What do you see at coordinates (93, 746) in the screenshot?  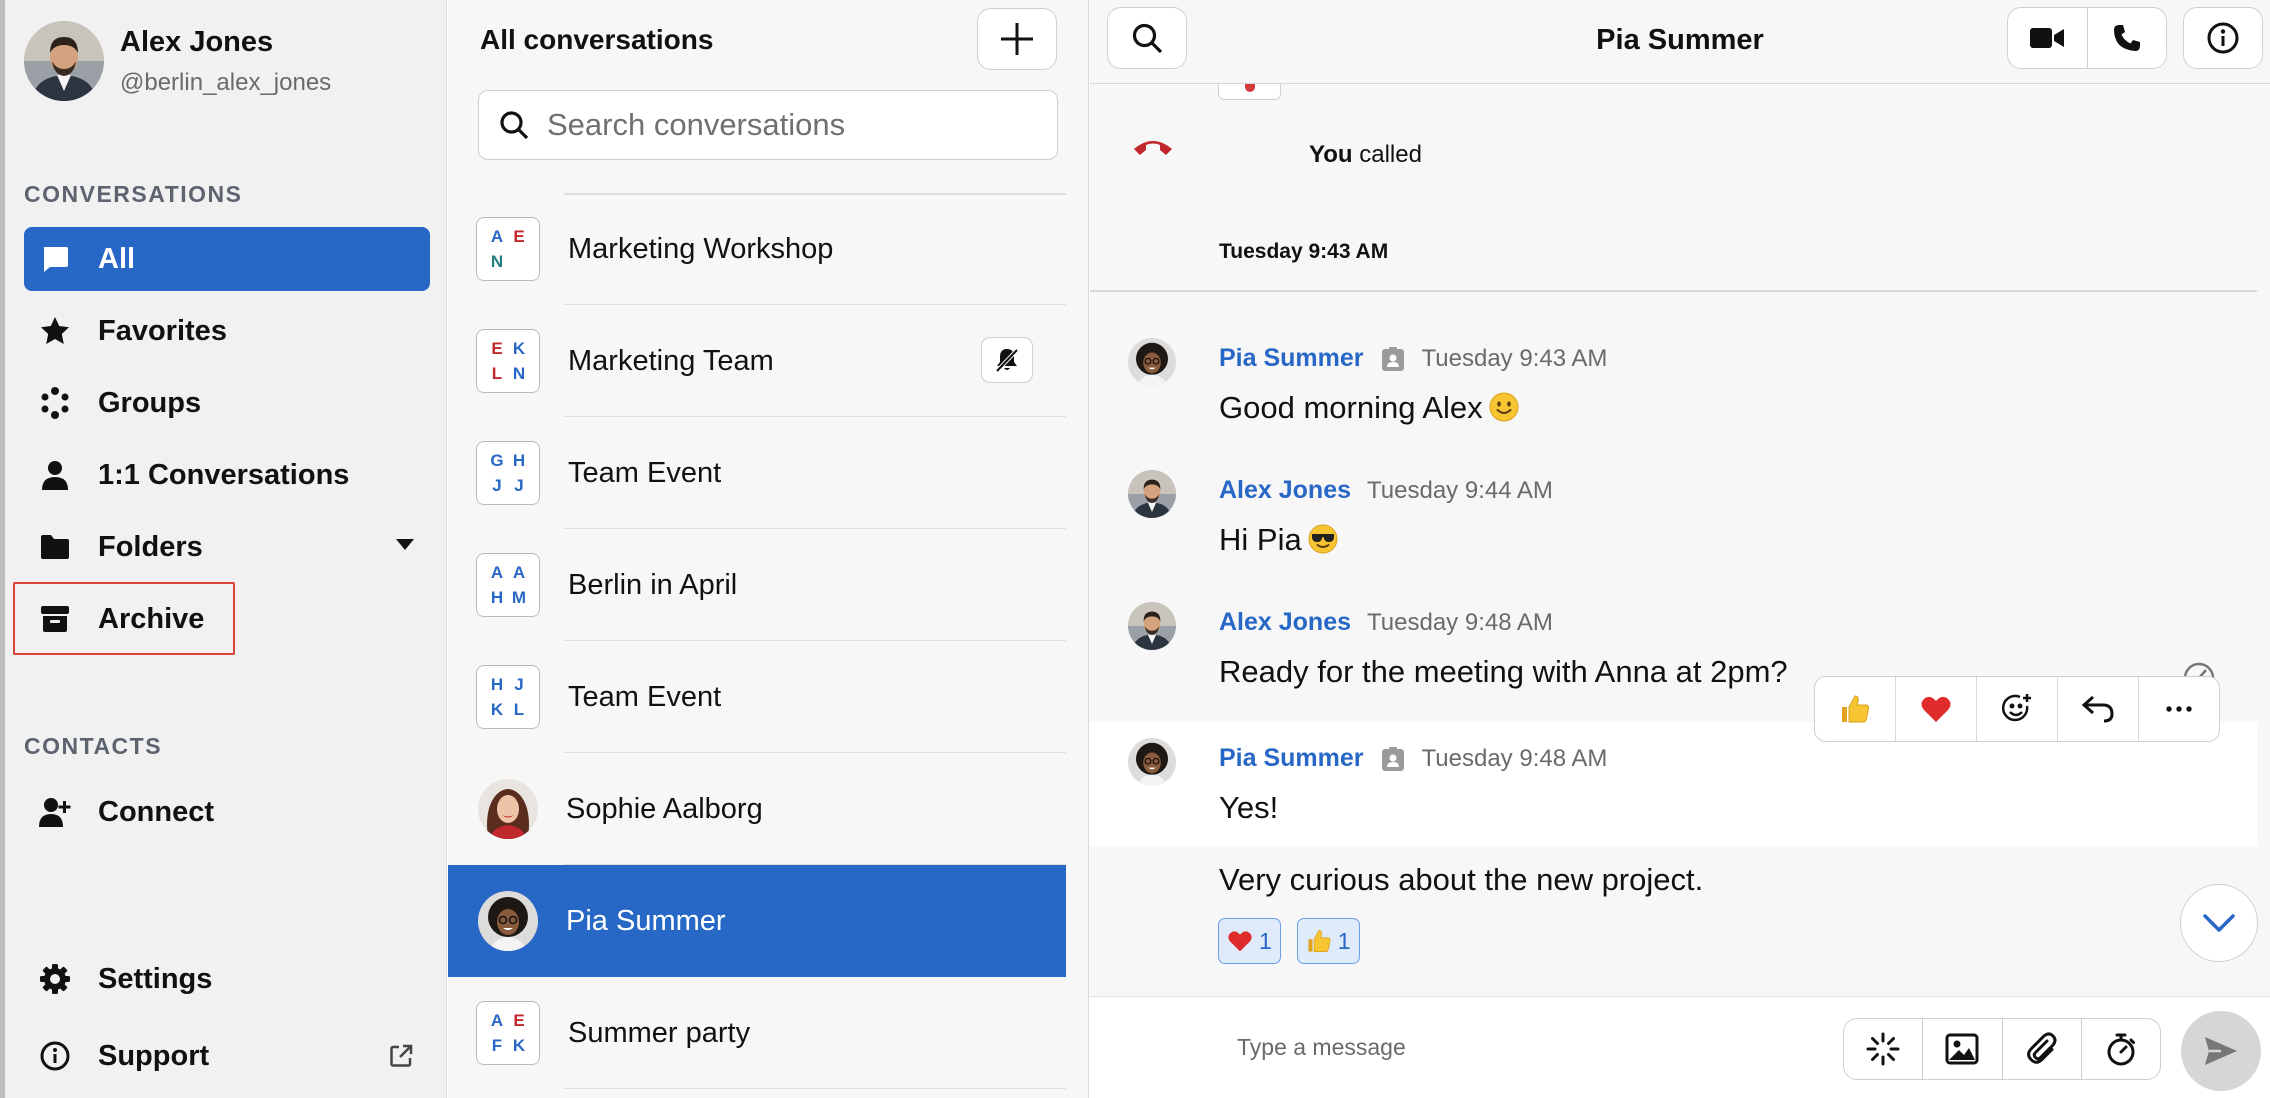 I see `contacts-section-title: CONTACTS` at bounding box center [93, 746].